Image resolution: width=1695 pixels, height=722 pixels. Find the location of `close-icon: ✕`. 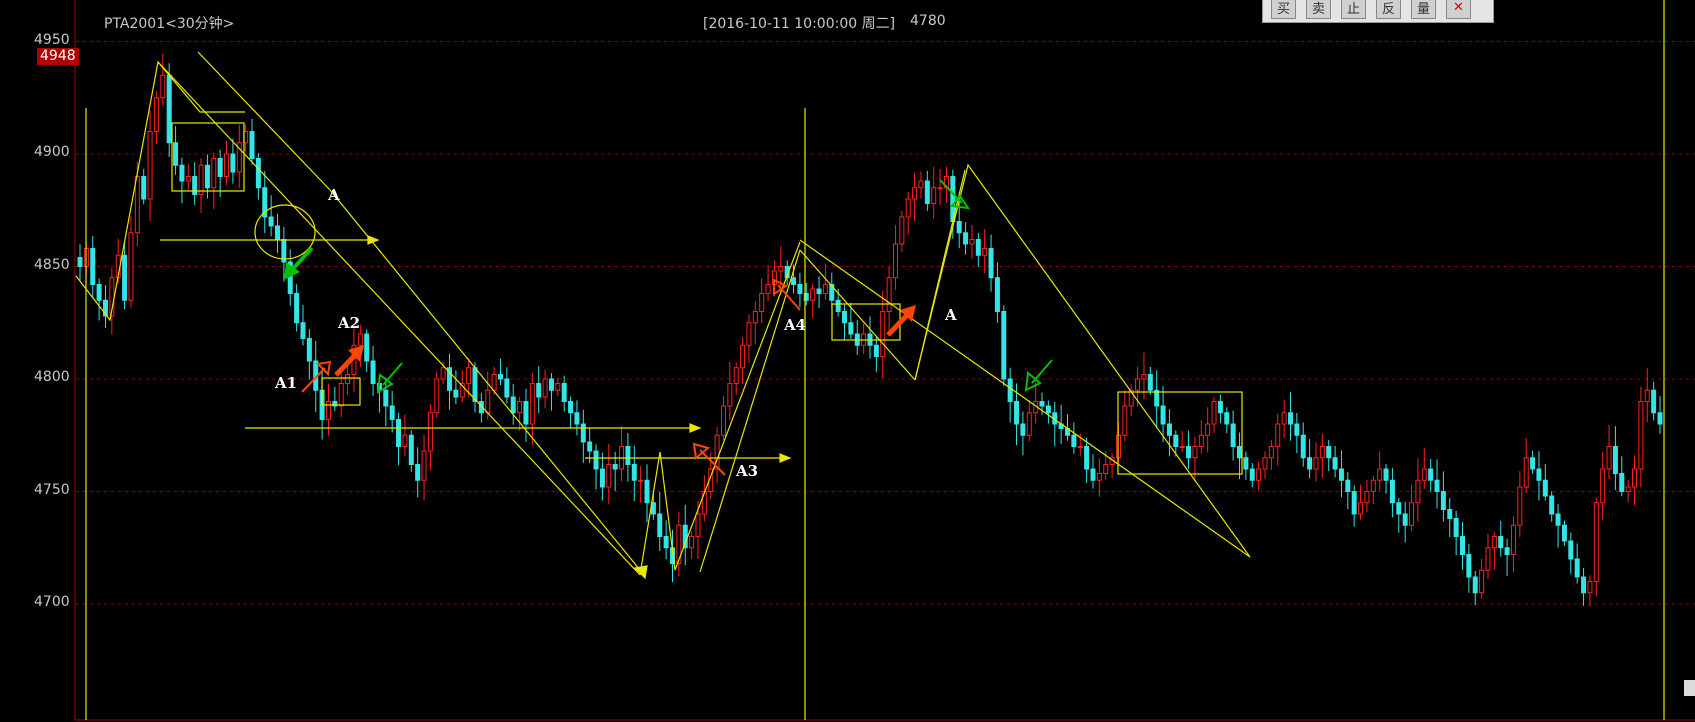

close-icon: ✕ is located at coordinates (1458, 9).